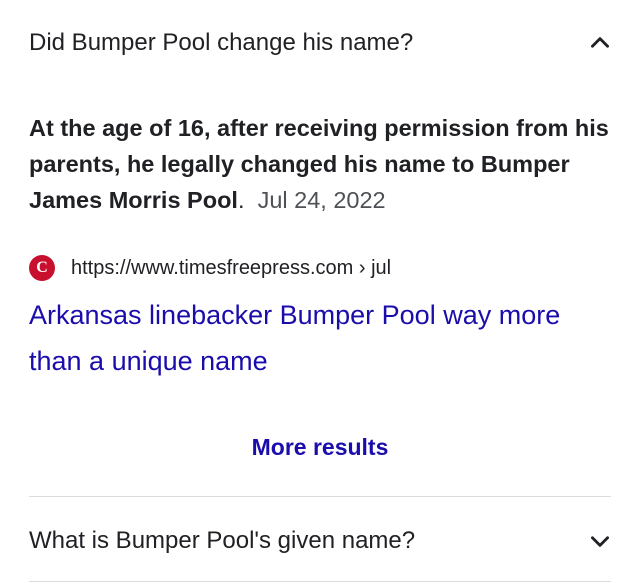 The image size is (640, 586). What do you see at coordinates (241, 200) in the screenshot?
I see `answer-period: .` at bounding box center [241, 200].